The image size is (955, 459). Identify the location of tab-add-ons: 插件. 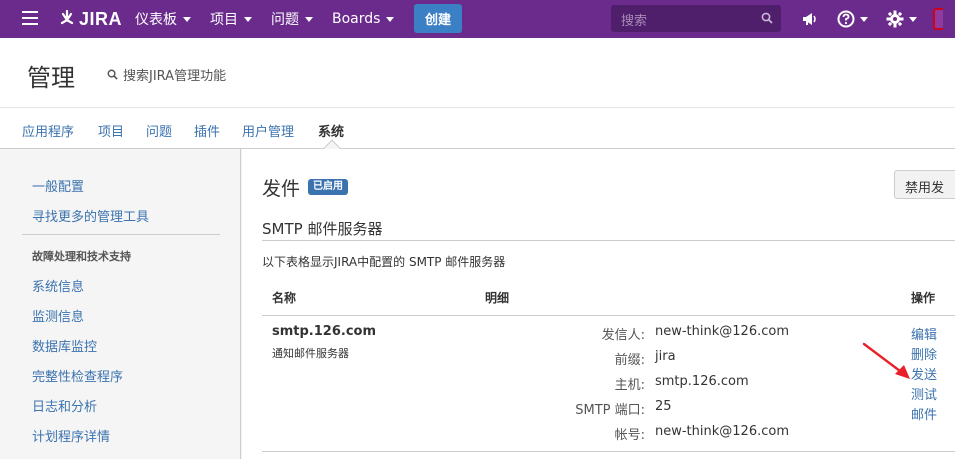
(207, 130).